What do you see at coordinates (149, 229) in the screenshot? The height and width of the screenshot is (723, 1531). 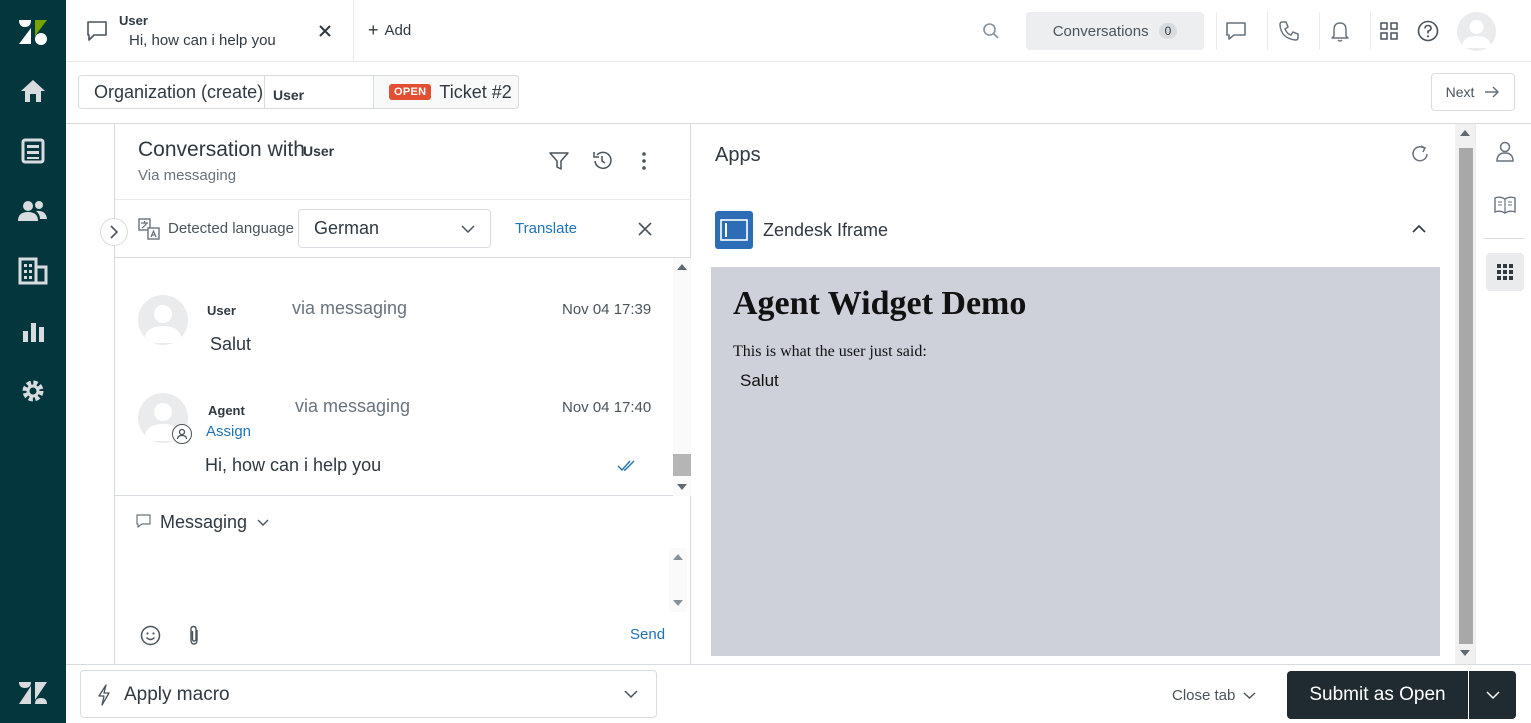 I see `translate-icon` at bounding box center [149, 229].